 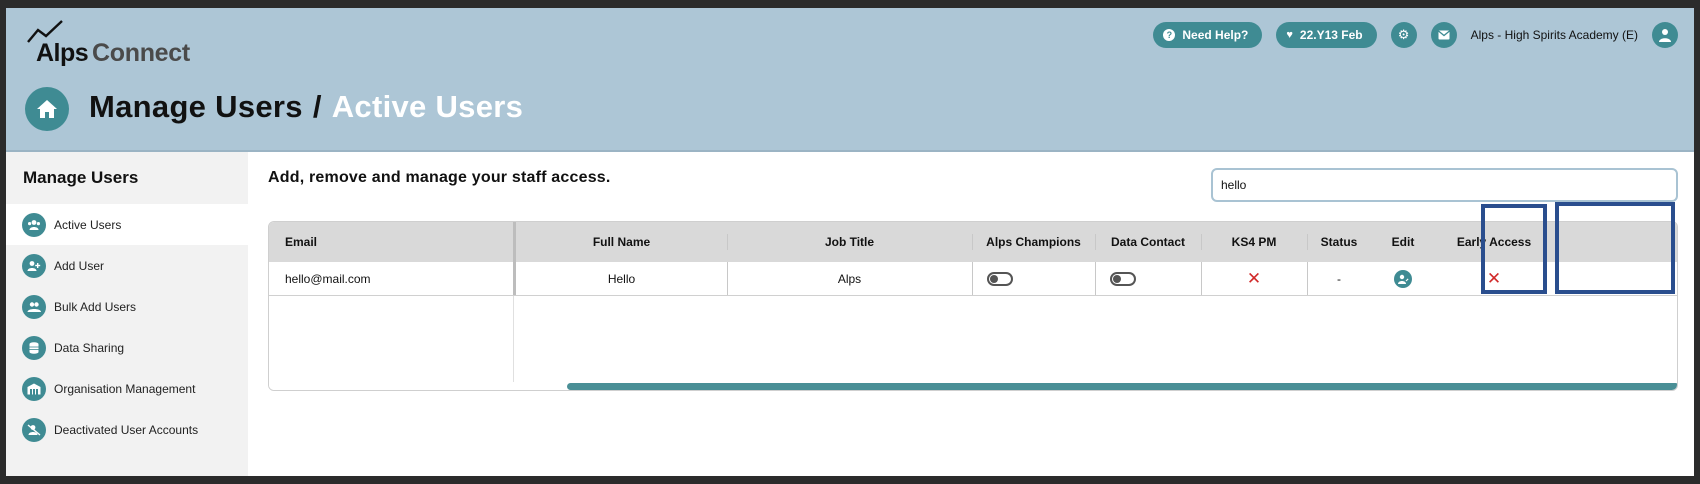 What do you see at coordinates (328, 278) in the screenshot?
I see `cell-email: hello@mail.com` at bounding box center [328, 278].